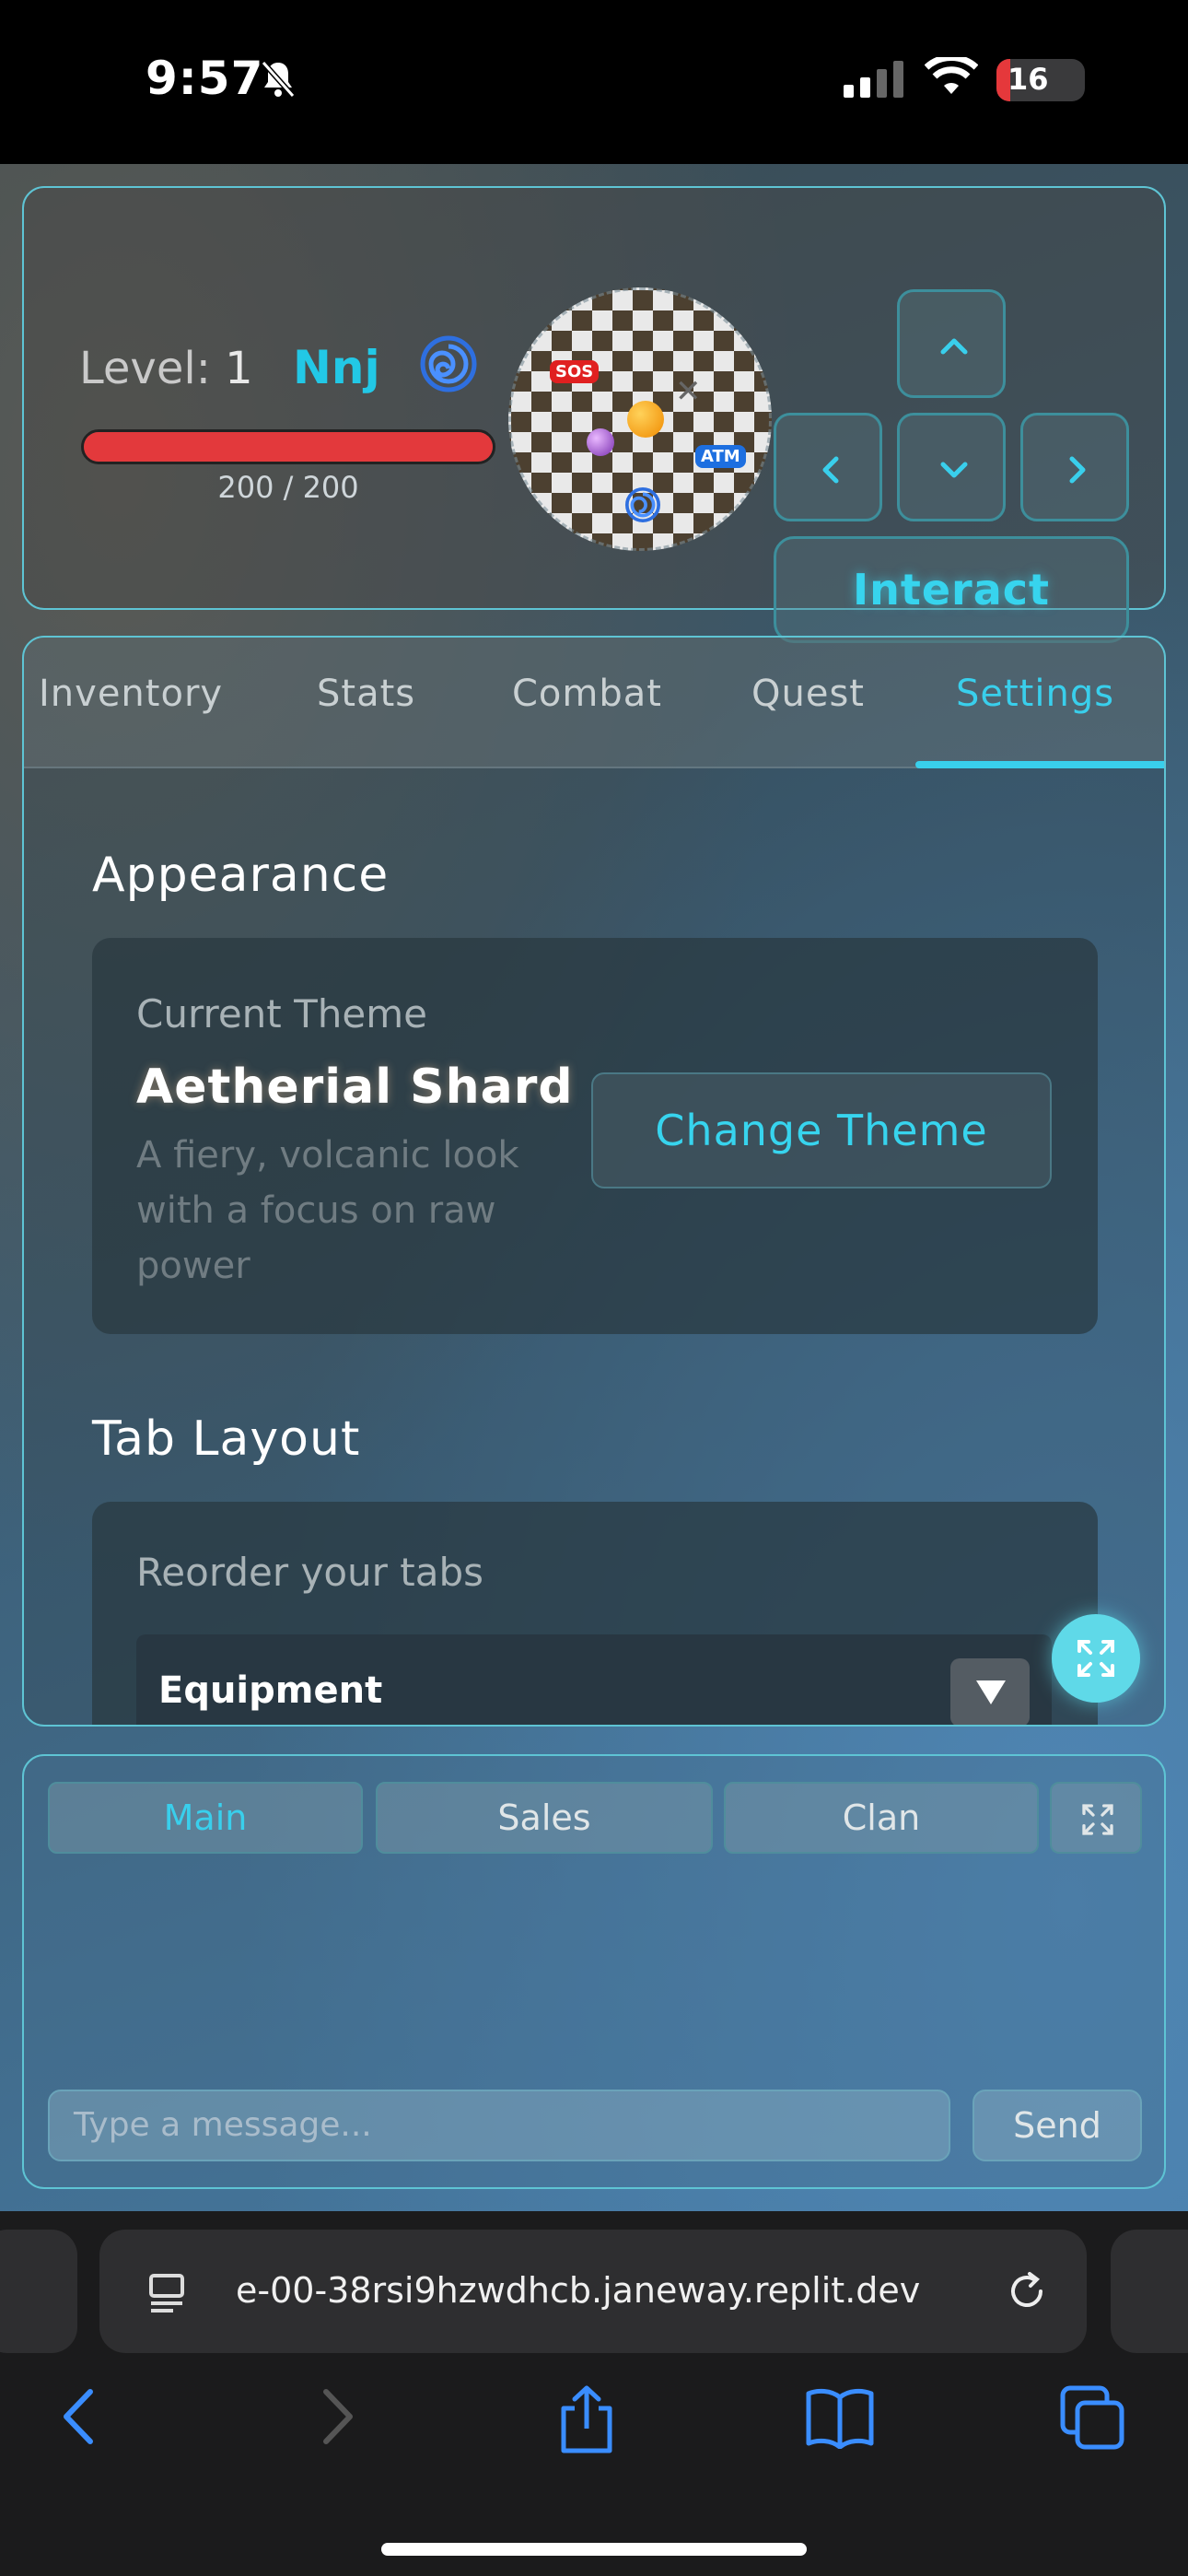  I want to click on clock: 9:57, so click(205, 78).